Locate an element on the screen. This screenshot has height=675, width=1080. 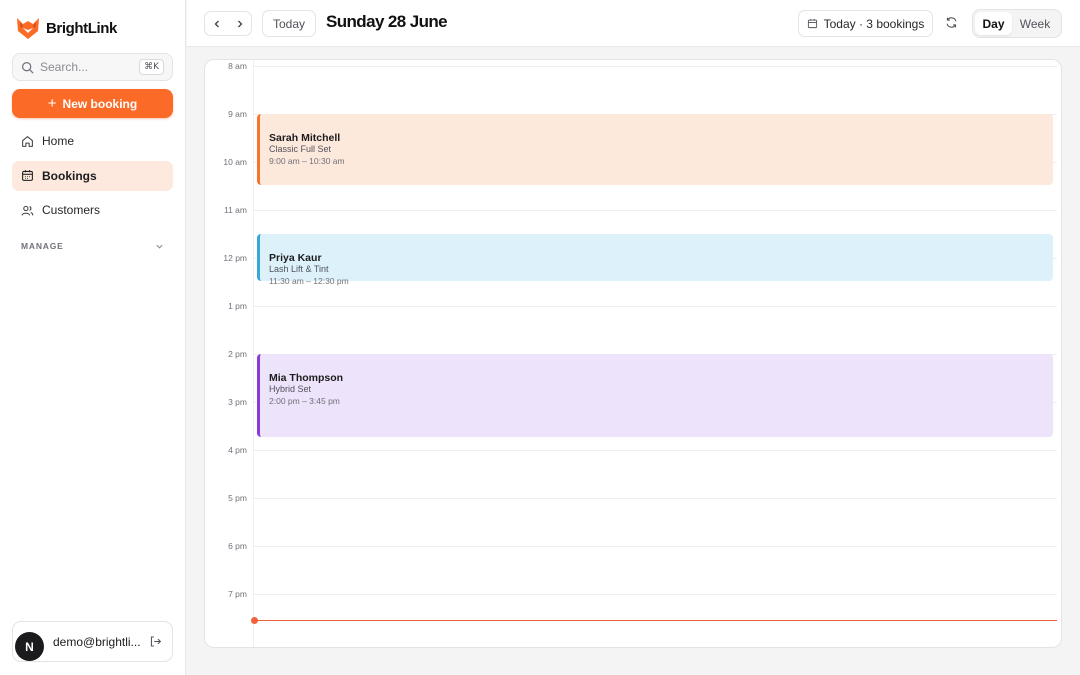
summary-label: Today · 3 bookings is located at coordinates (874, 23).